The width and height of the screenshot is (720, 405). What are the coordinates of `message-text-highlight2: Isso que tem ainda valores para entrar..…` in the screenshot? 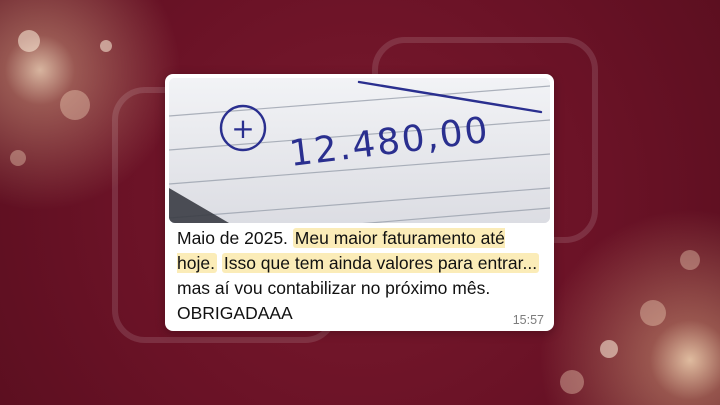 It's located at (380, 263).